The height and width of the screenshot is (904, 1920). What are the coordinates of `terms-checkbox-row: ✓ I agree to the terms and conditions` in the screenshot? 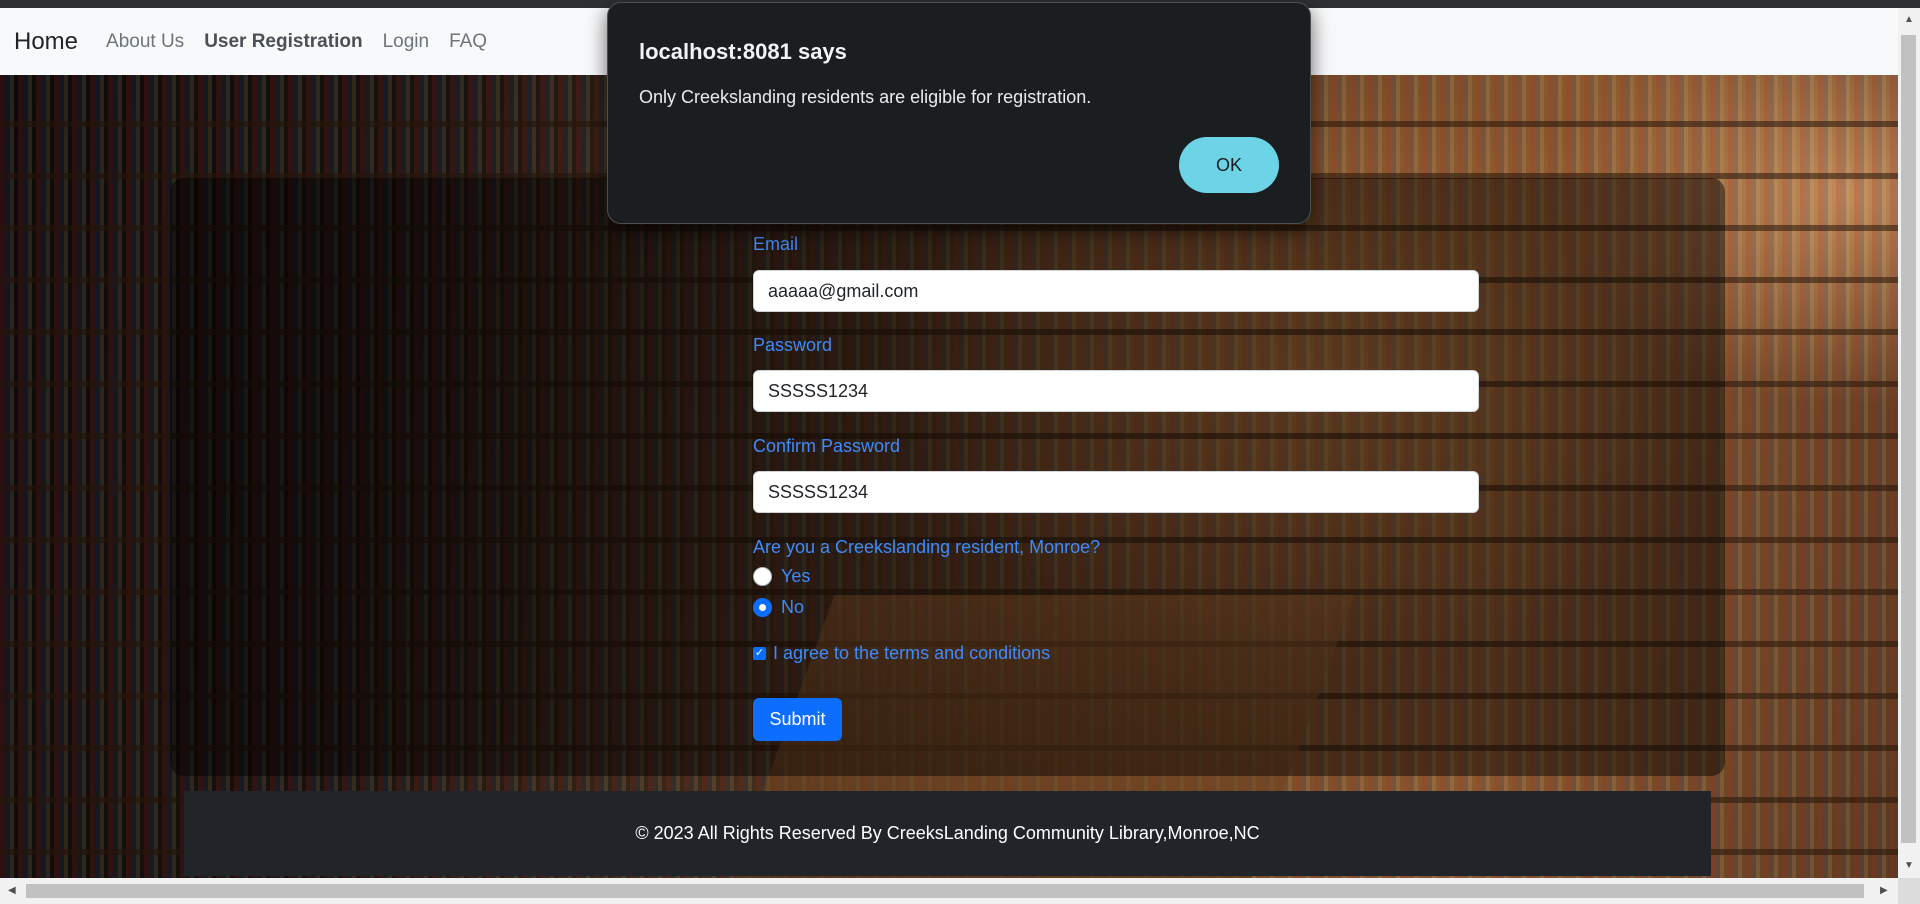 It's located at (901, 653).